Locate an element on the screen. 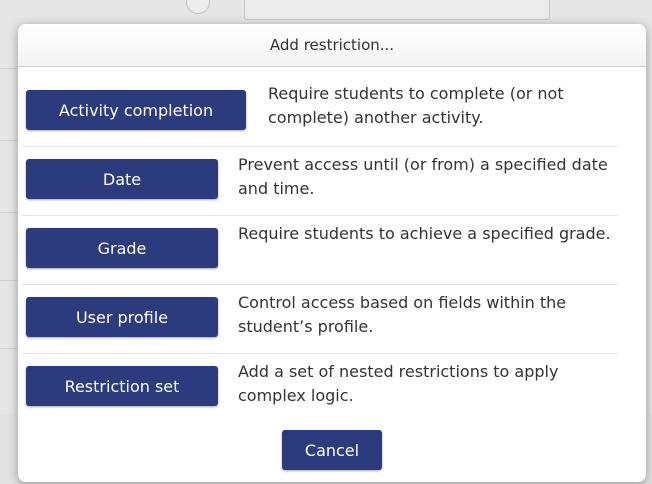  cancel-button: Cancel is located at coordinates (332, 450).